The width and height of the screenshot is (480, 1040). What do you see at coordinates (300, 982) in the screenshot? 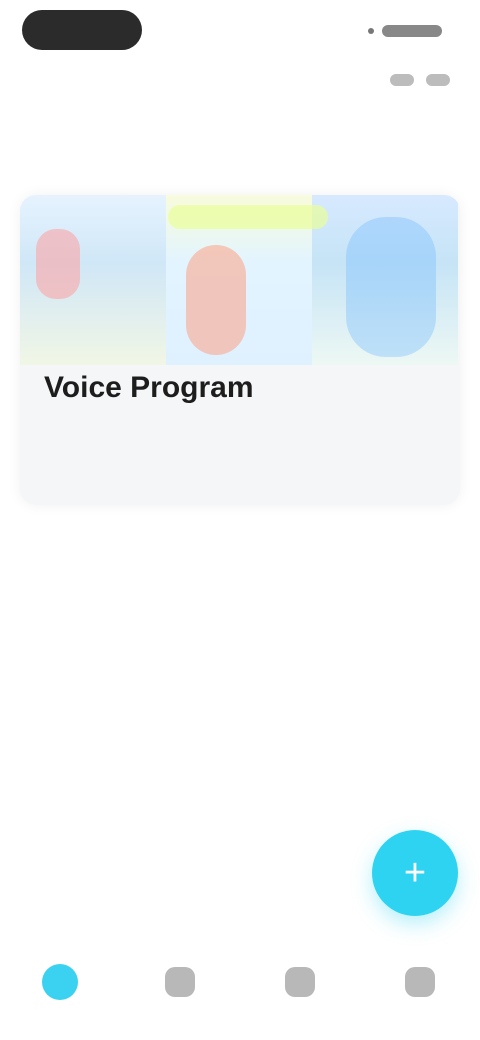
I see `chat-icon` at bounding box center [300, 982].